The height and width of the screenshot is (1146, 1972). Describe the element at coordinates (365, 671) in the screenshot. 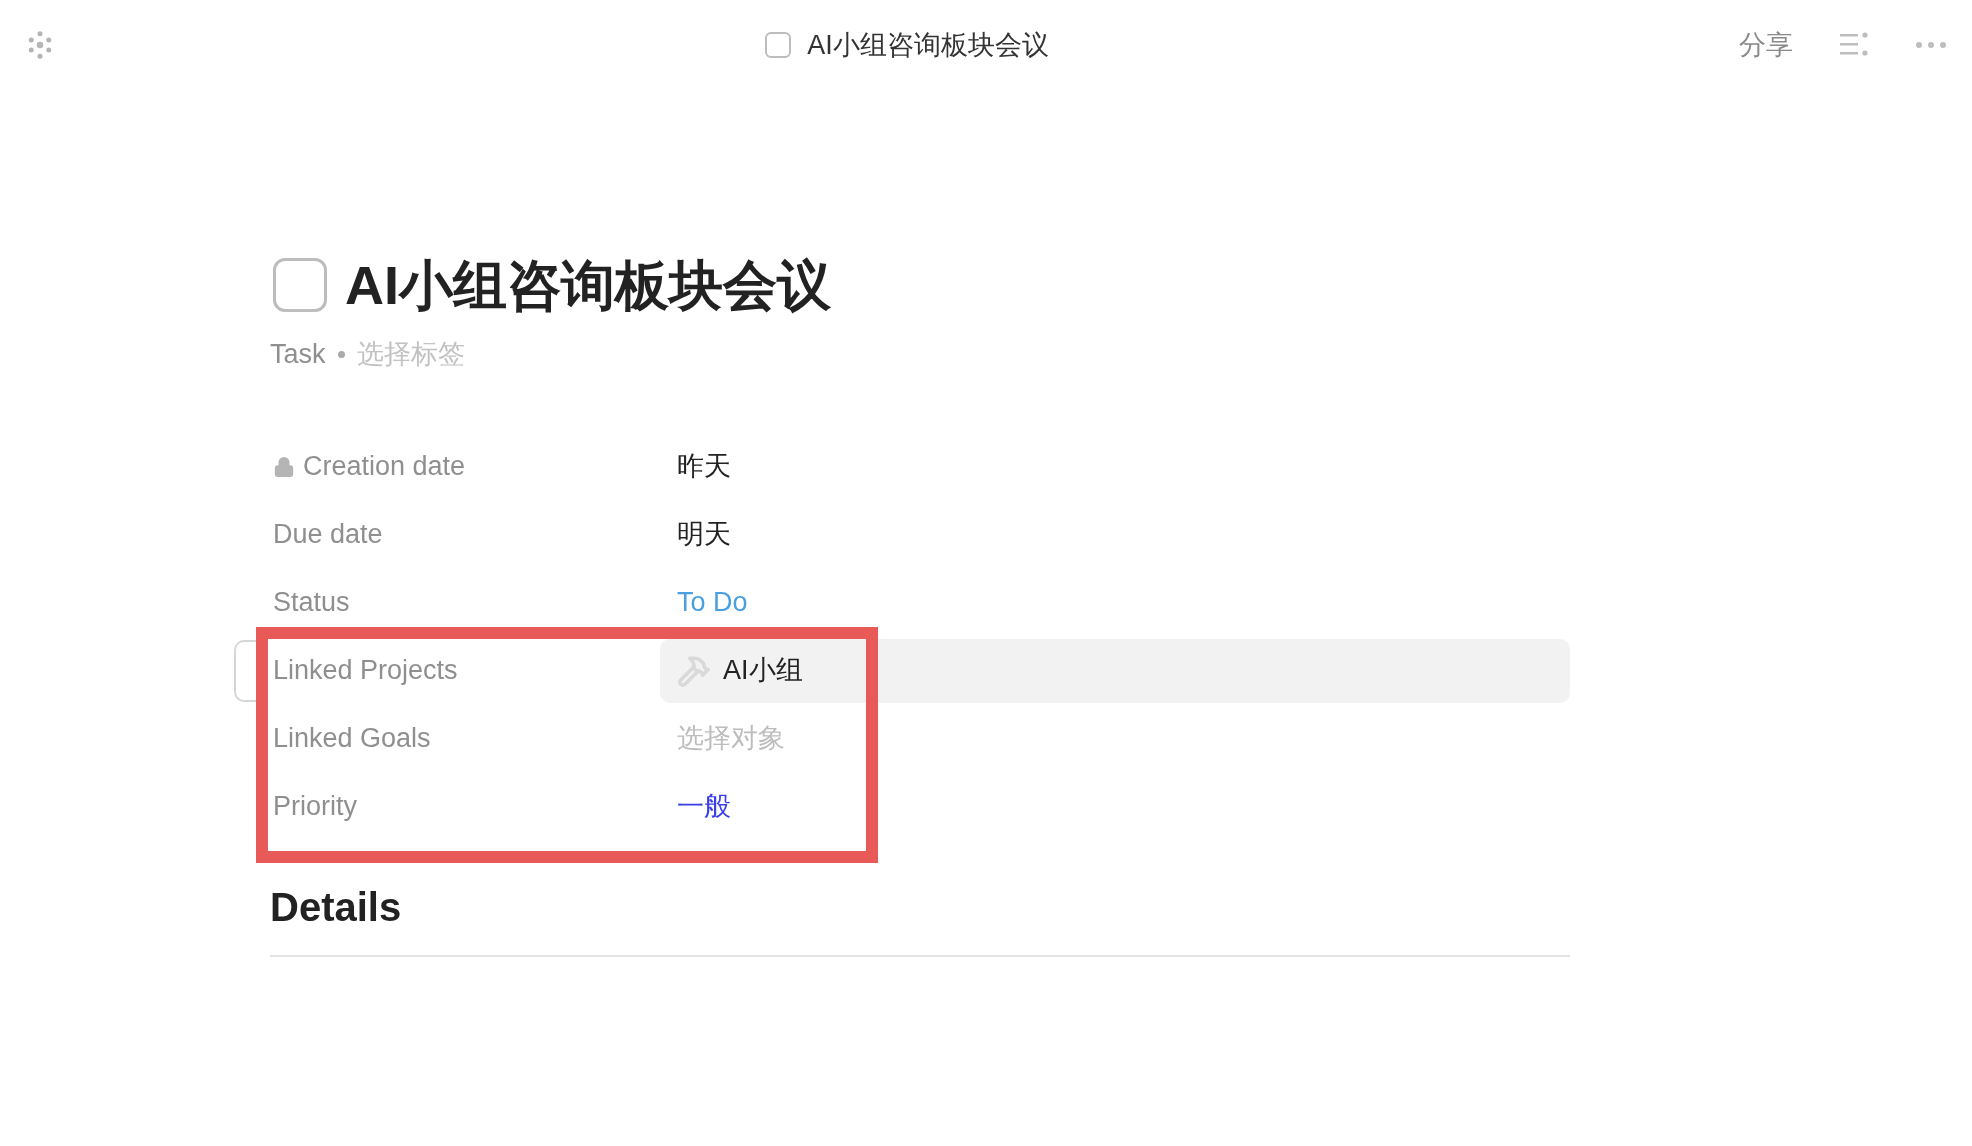

I see `property-label: Linked Projects` at that location.